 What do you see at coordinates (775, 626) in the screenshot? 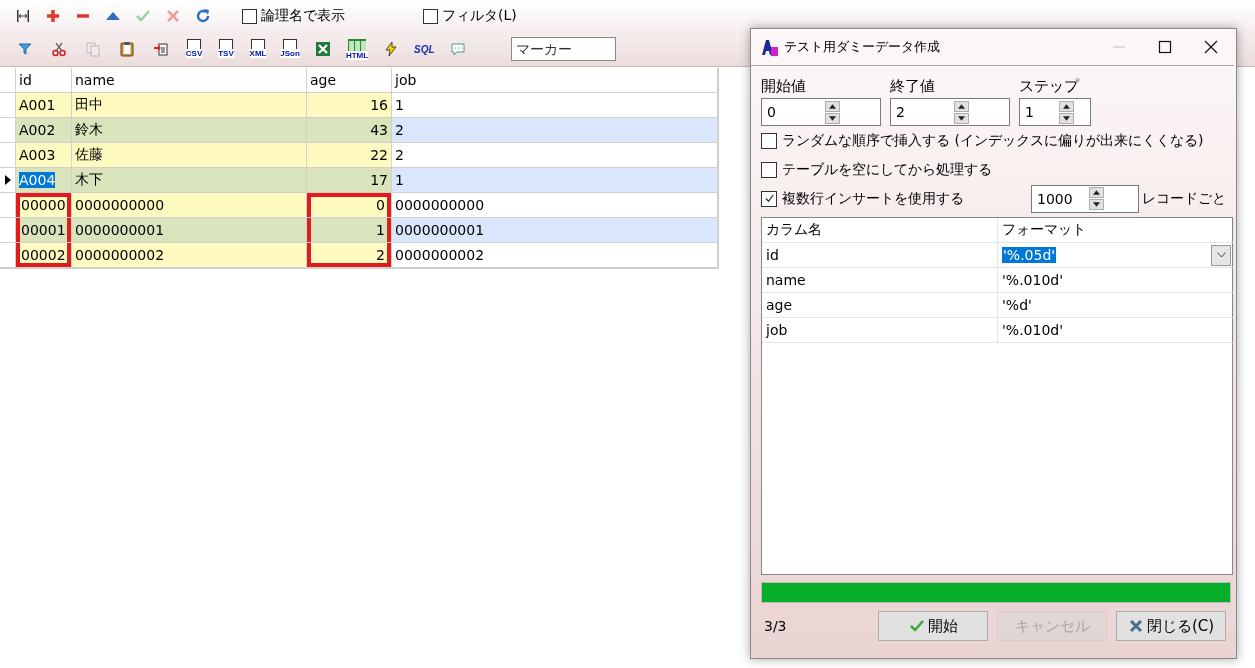
I see `progress-count: 3/3` at bounding box center [775, 626].